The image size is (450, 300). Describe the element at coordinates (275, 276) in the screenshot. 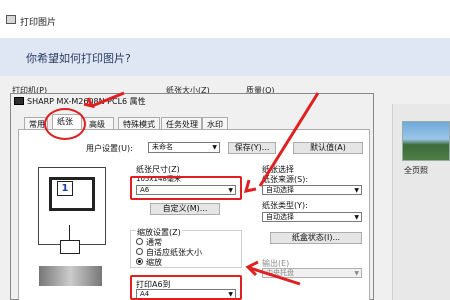

I see `annotation-arrow-print-to` at that location.